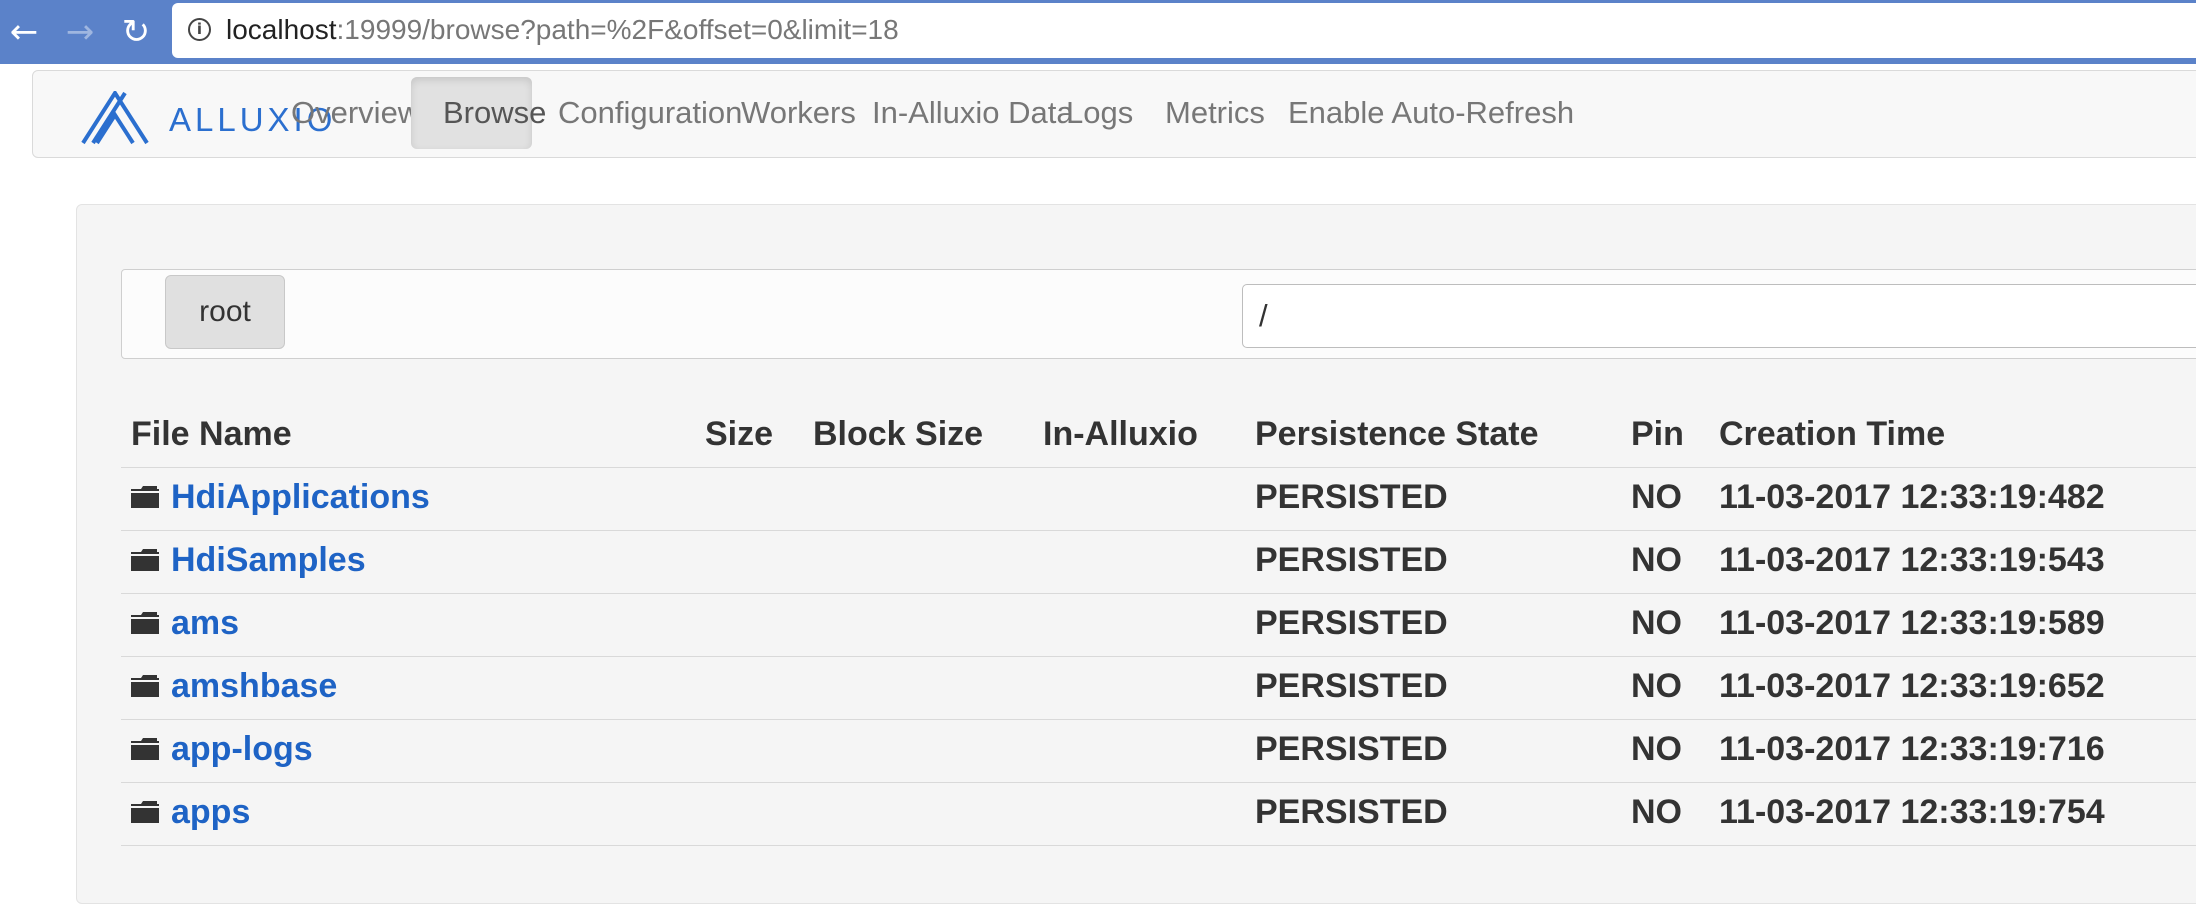 Image resolution: width=2196 pixels, height=904 pixels. I want to click on header-creation-time: Creation Time, so click(1832, 434).